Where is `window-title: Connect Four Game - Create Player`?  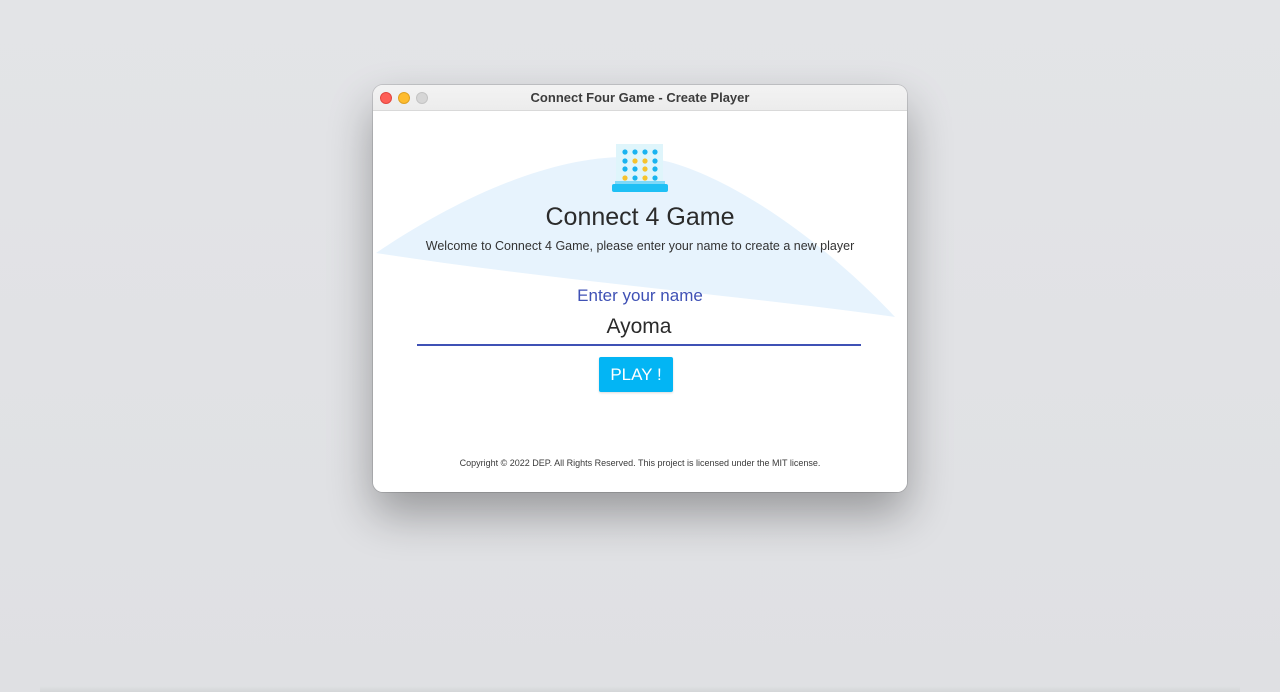
window-title: Connect Four Game - Create Player is located at coordinates (640, 97).